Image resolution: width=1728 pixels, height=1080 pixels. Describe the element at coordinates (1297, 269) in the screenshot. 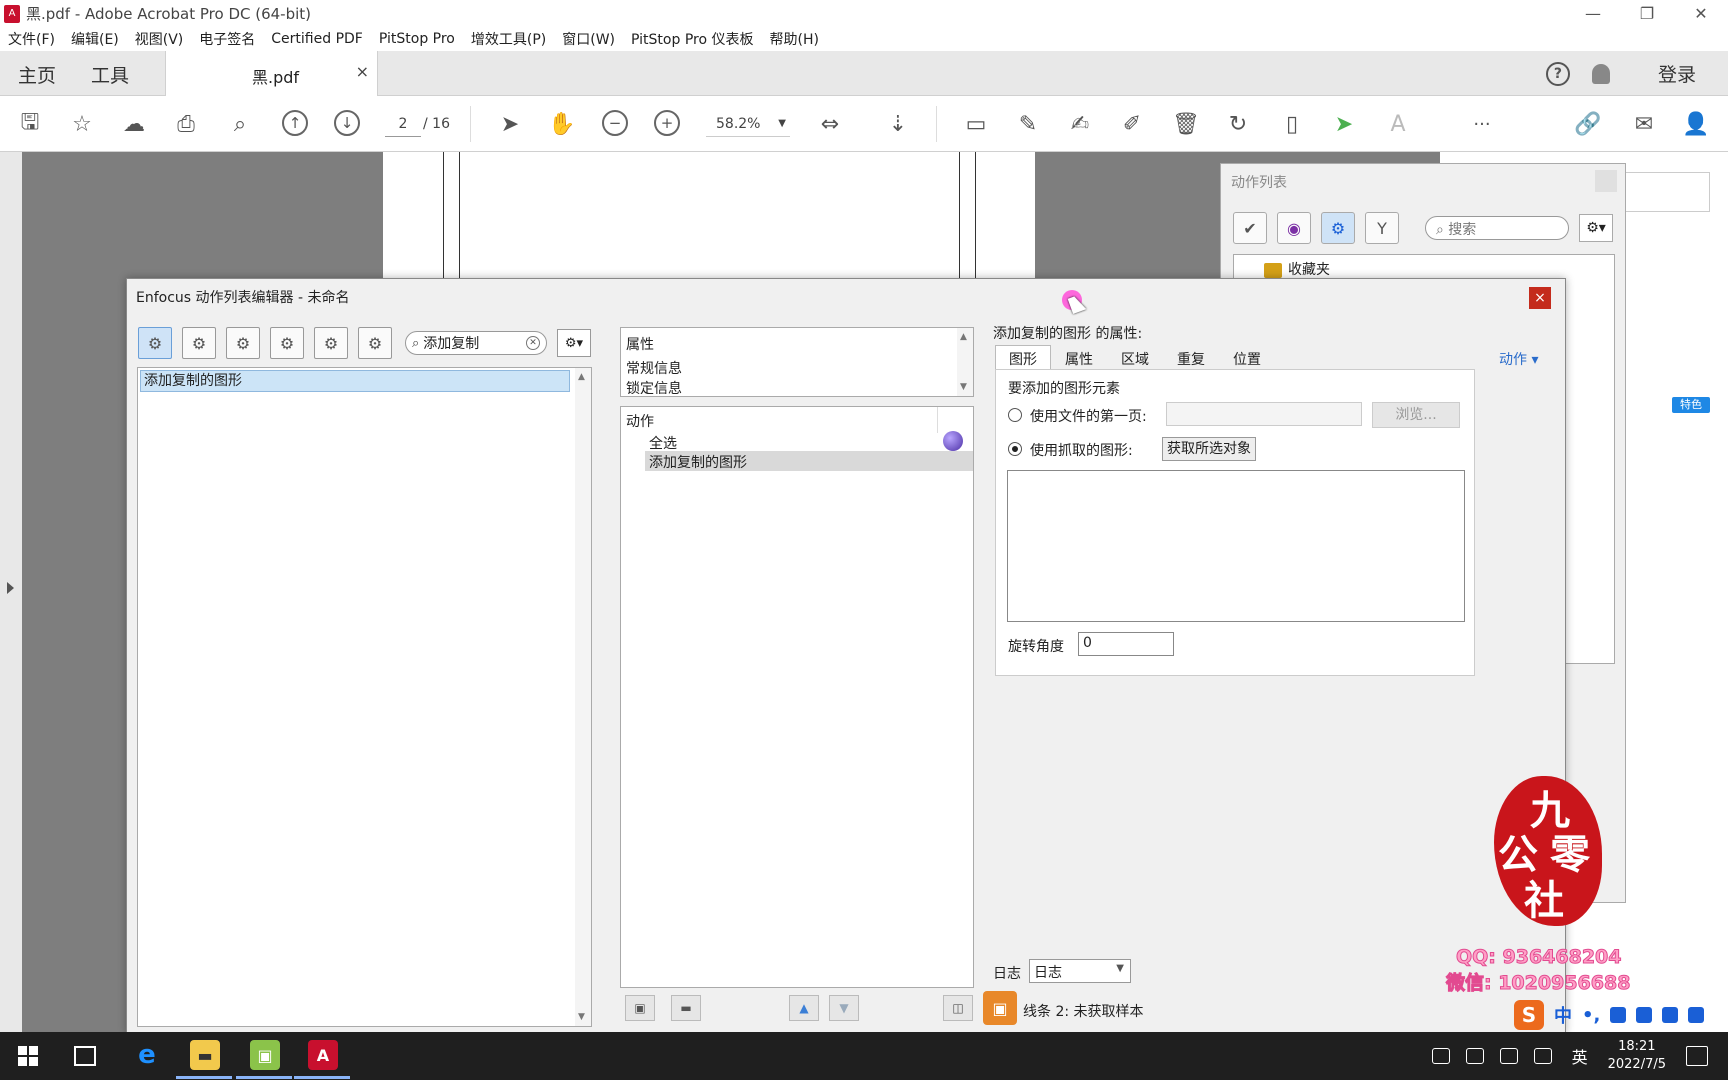

I see `favorites-folder: 收藏夹` at that location.